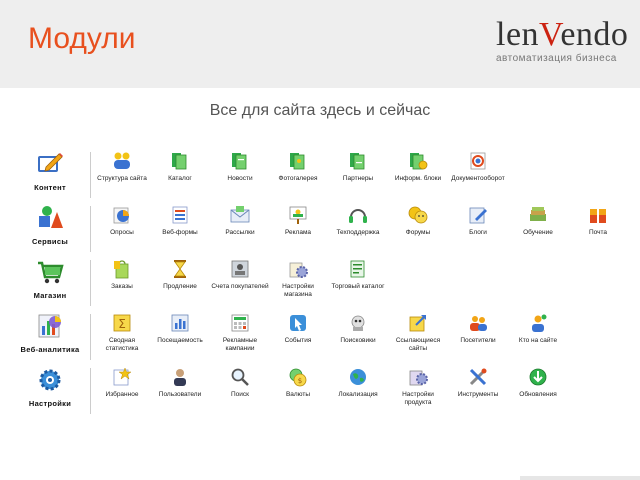 This screenshot has width=640, height=480. What do you see at coordinates (478, 340) in the screenshot?
I see `module-label: Посетители` at bounding box center [478, 340].